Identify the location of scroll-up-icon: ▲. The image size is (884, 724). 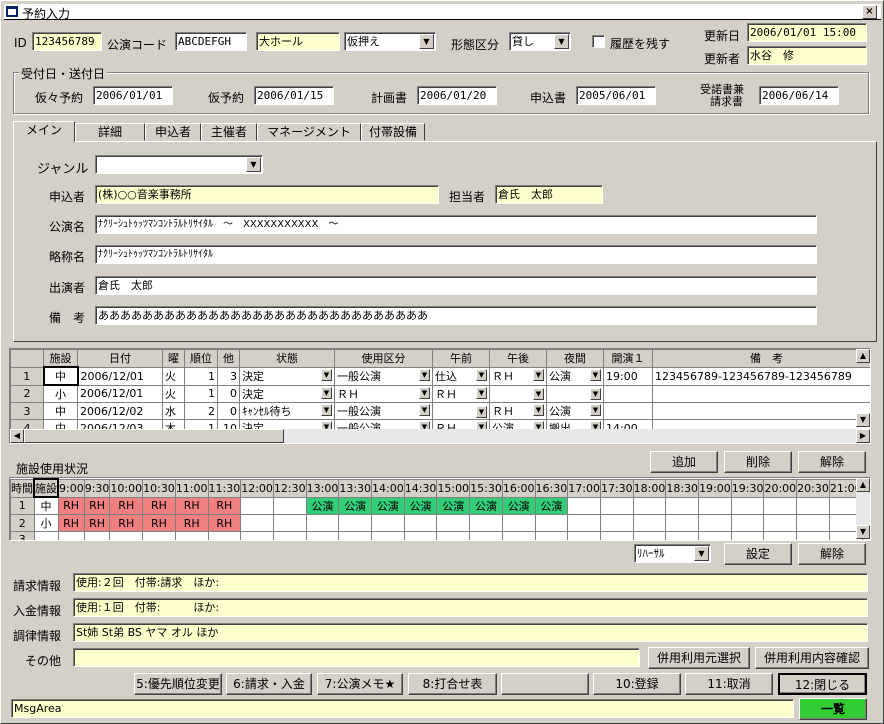
(863, 356).